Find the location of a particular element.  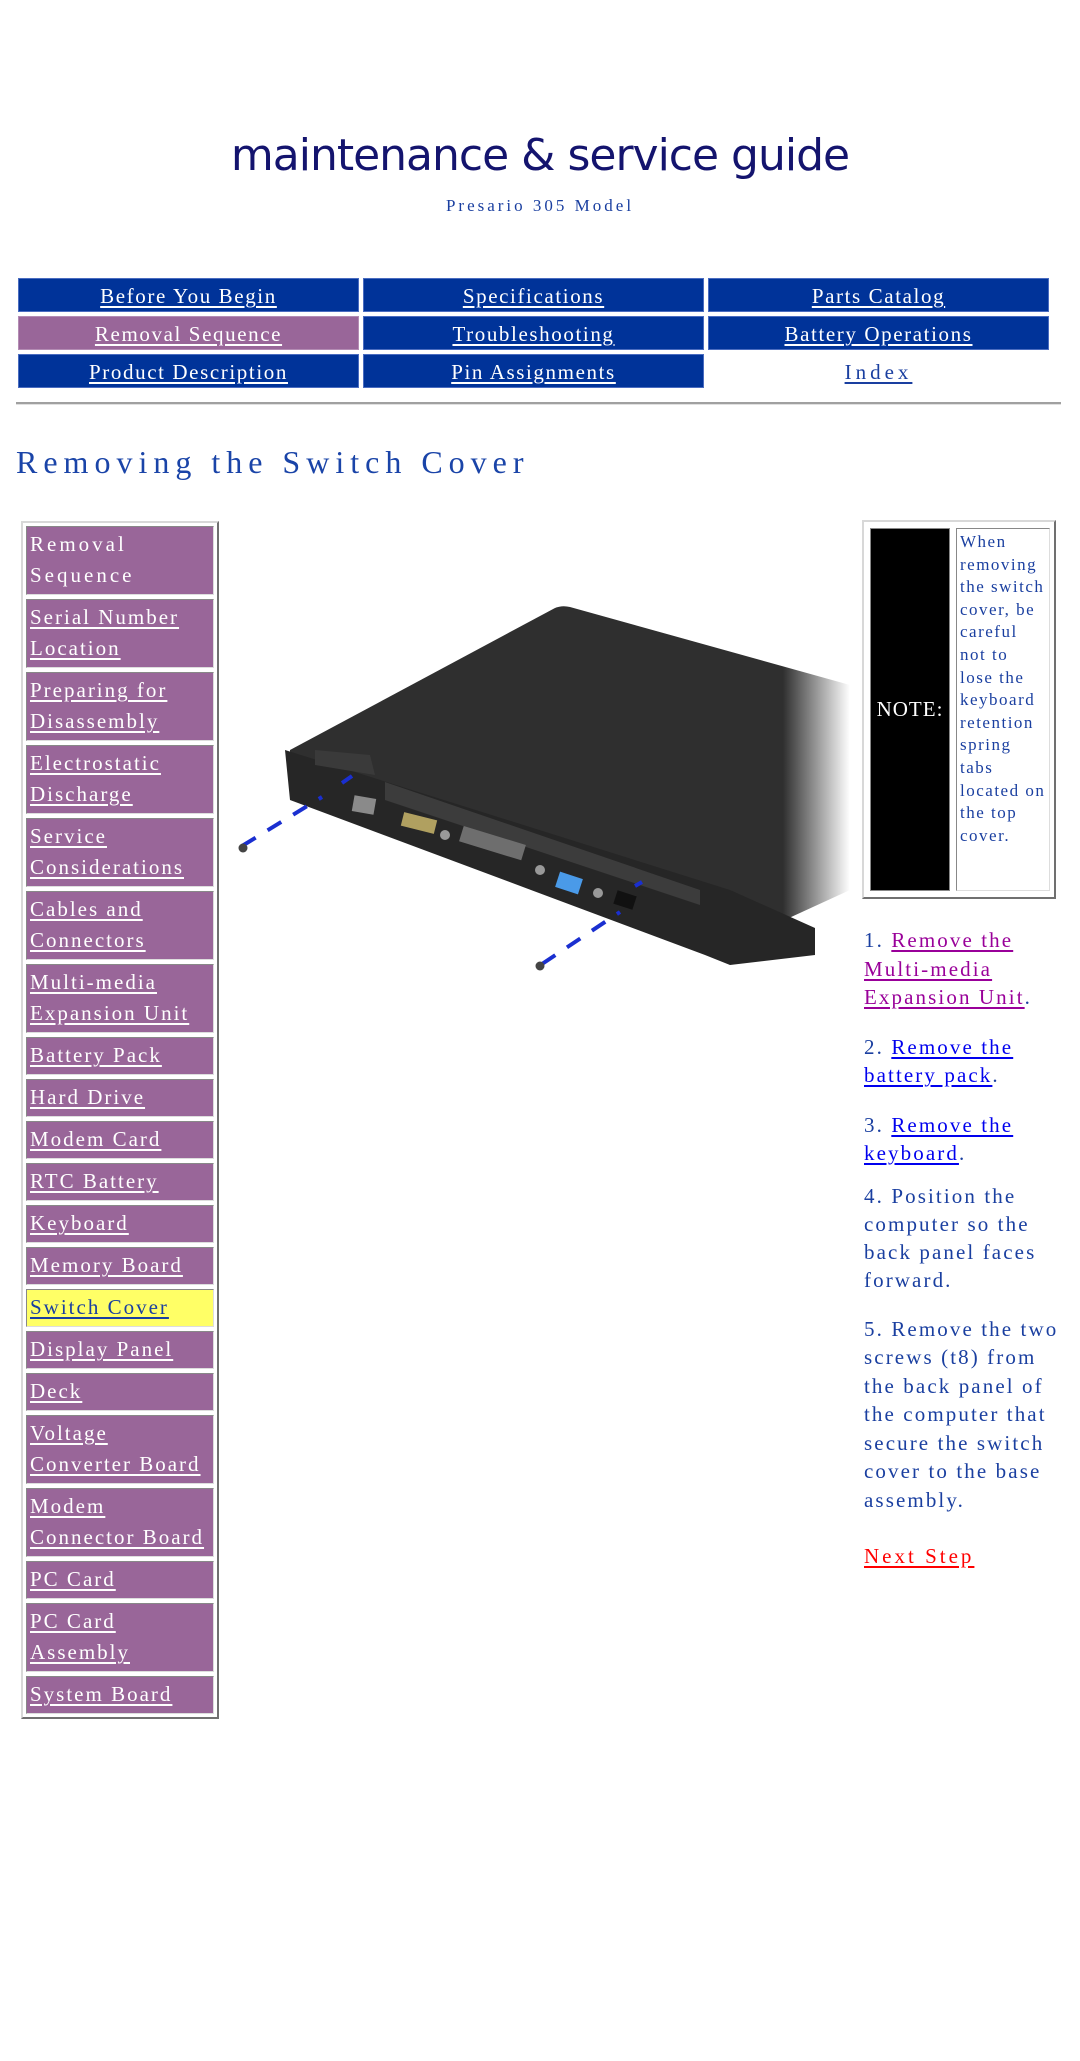

step-2: 2. Remove the battery pack. is located at coordinates (939, 1061).